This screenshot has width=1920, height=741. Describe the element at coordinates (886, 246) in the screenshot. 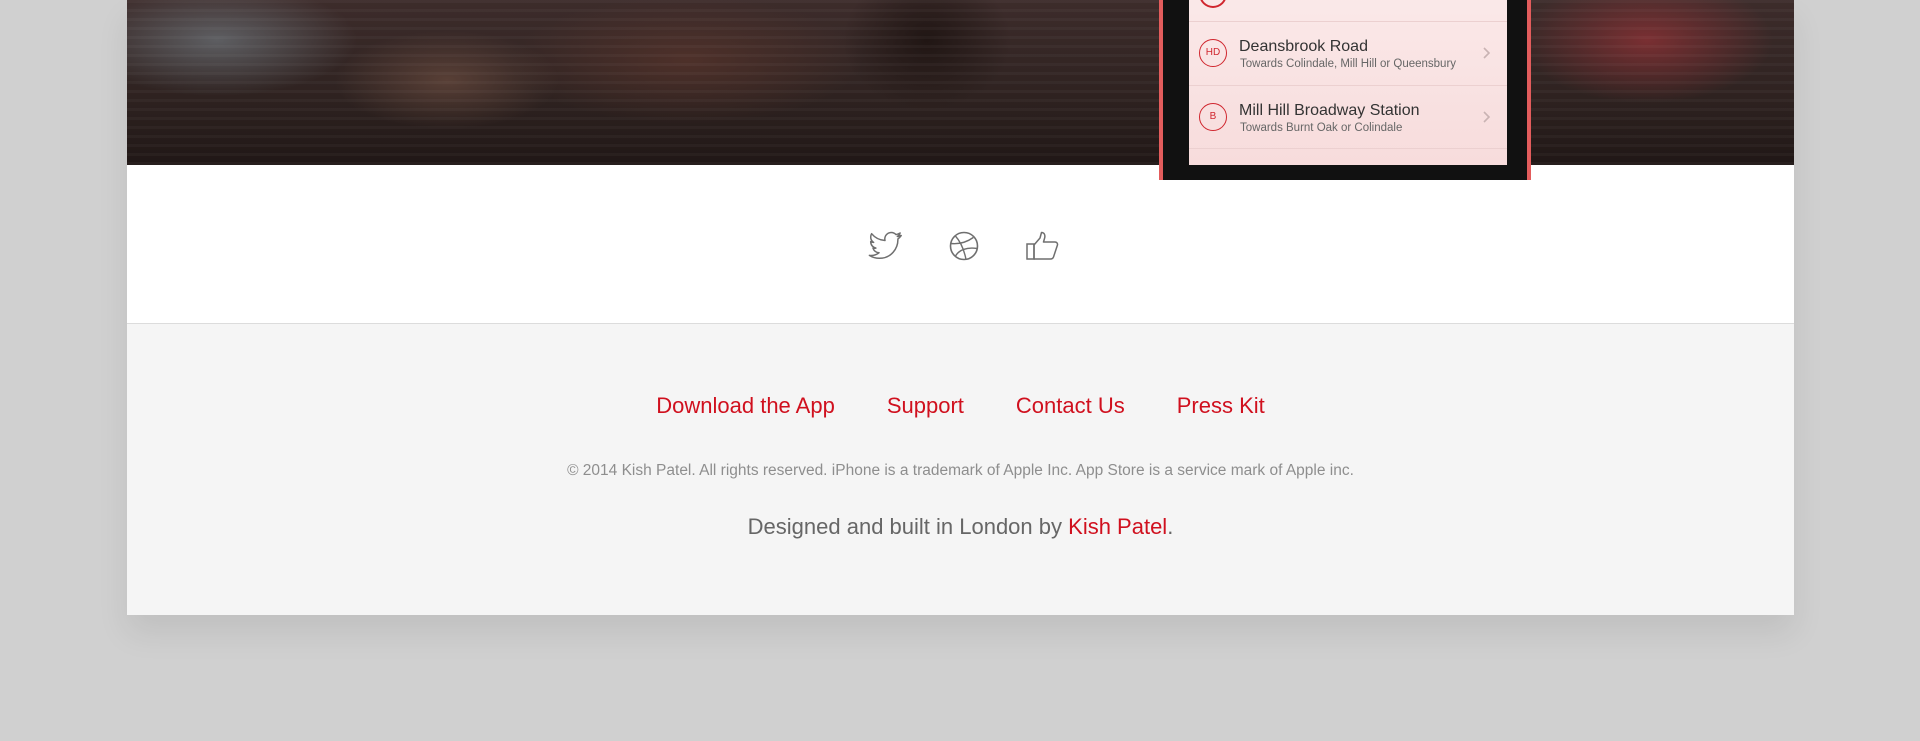

I see `twitter-icon` at that location.